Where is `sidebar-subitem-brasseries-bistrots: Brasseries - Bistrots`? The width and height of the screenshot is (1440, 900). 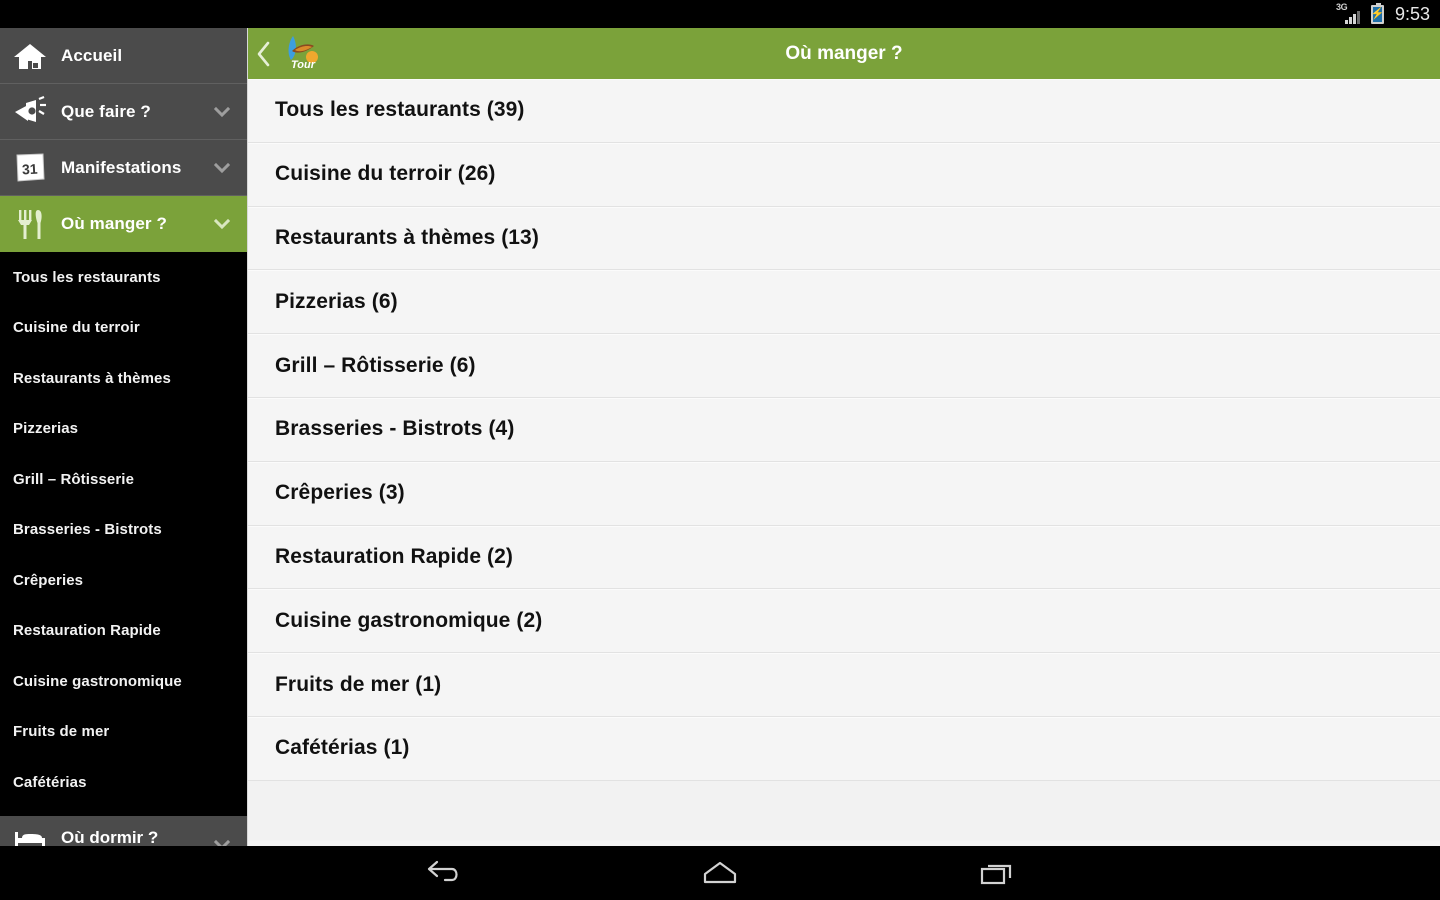
sidebar-subitem-brasseries-bistrots: Brasseries - Bistrots is located at coordinates (123, 529).